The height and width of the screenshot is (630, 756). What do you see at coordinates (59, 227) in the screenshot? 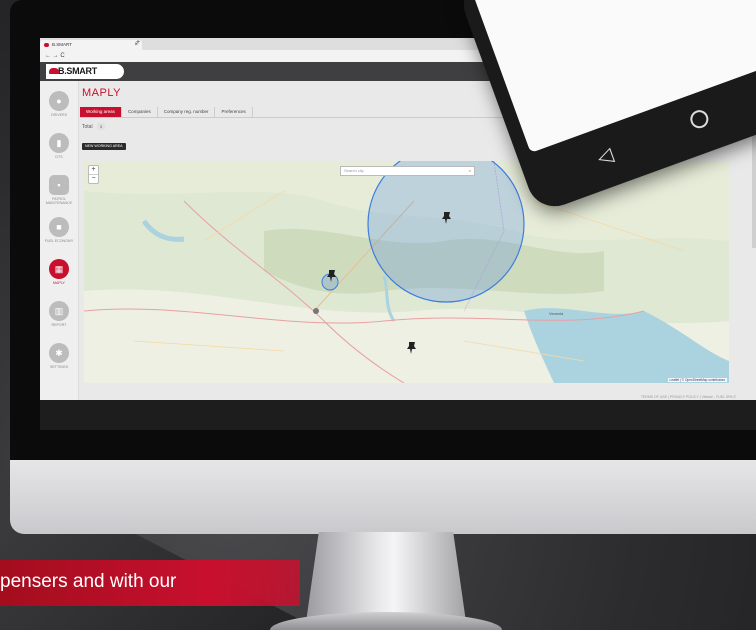
I see `truck-icon: ■` at bounding box center [59, 227].